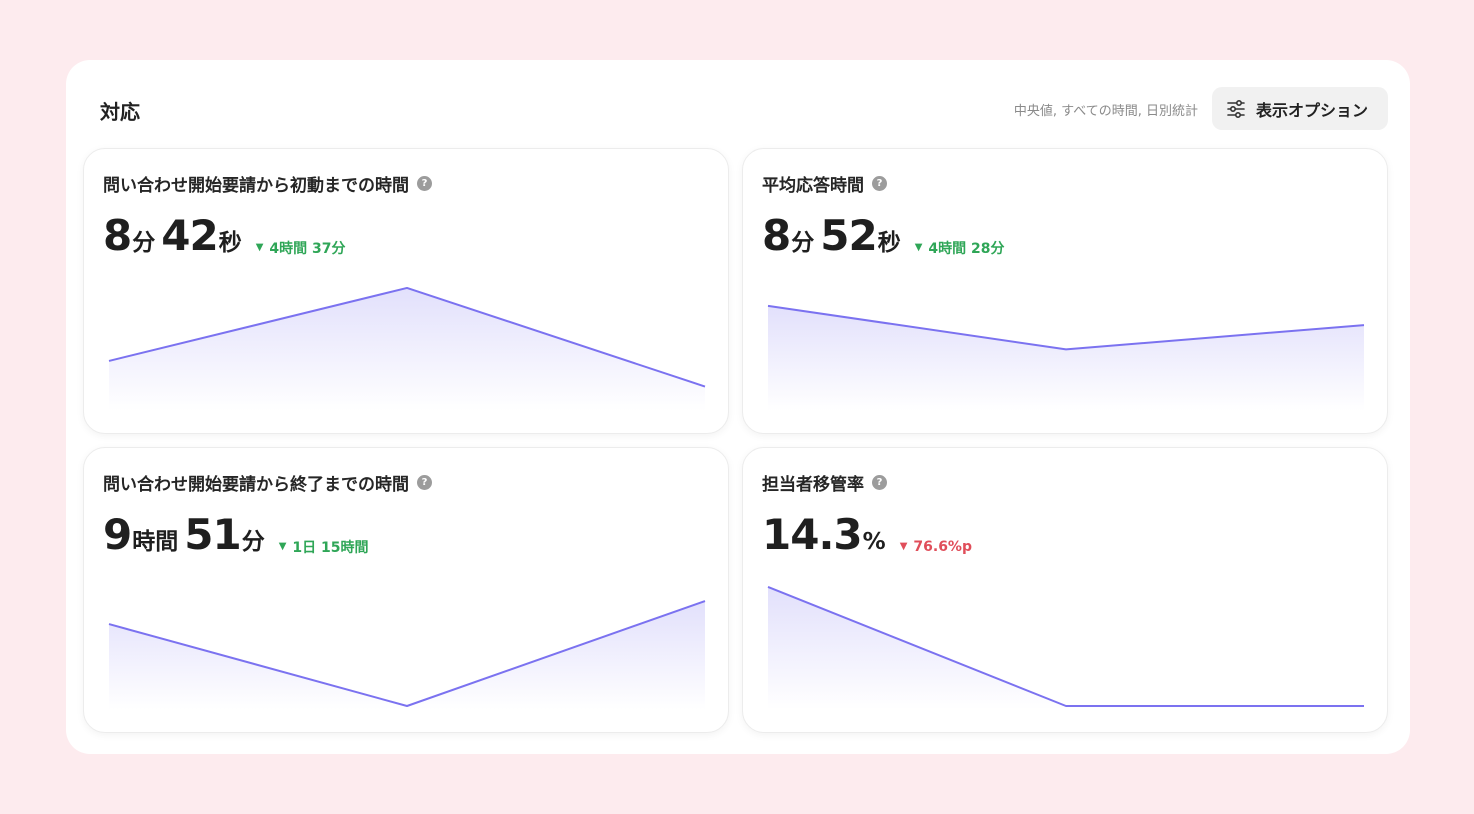  I want to click on display-options-label: 表示オプション, so click(1312, 110).